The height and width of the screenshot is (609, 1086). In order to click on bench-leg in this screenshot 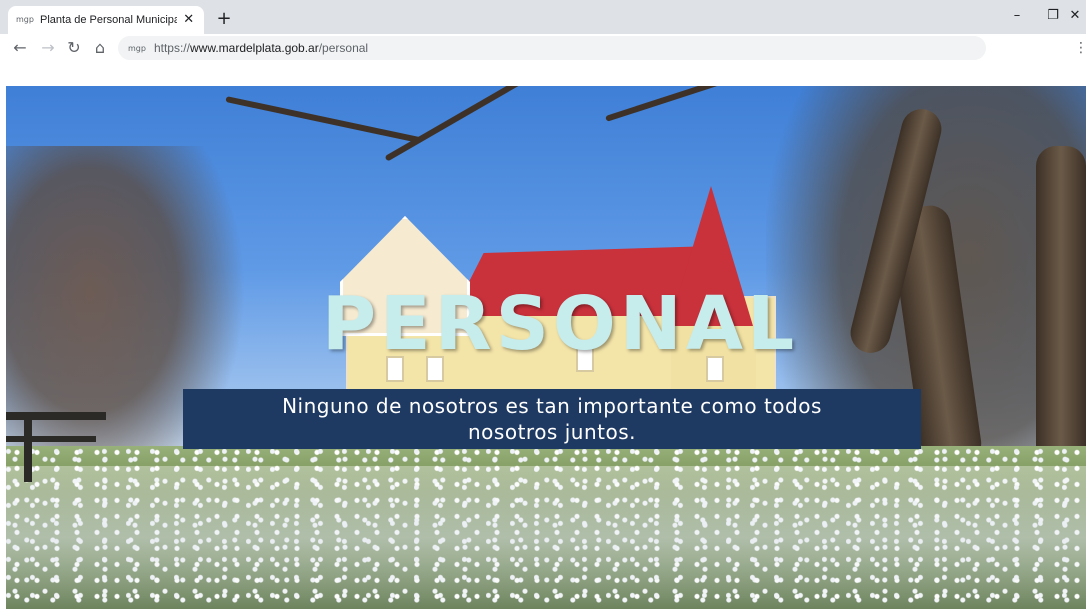, I will do `click(28, 451)`.